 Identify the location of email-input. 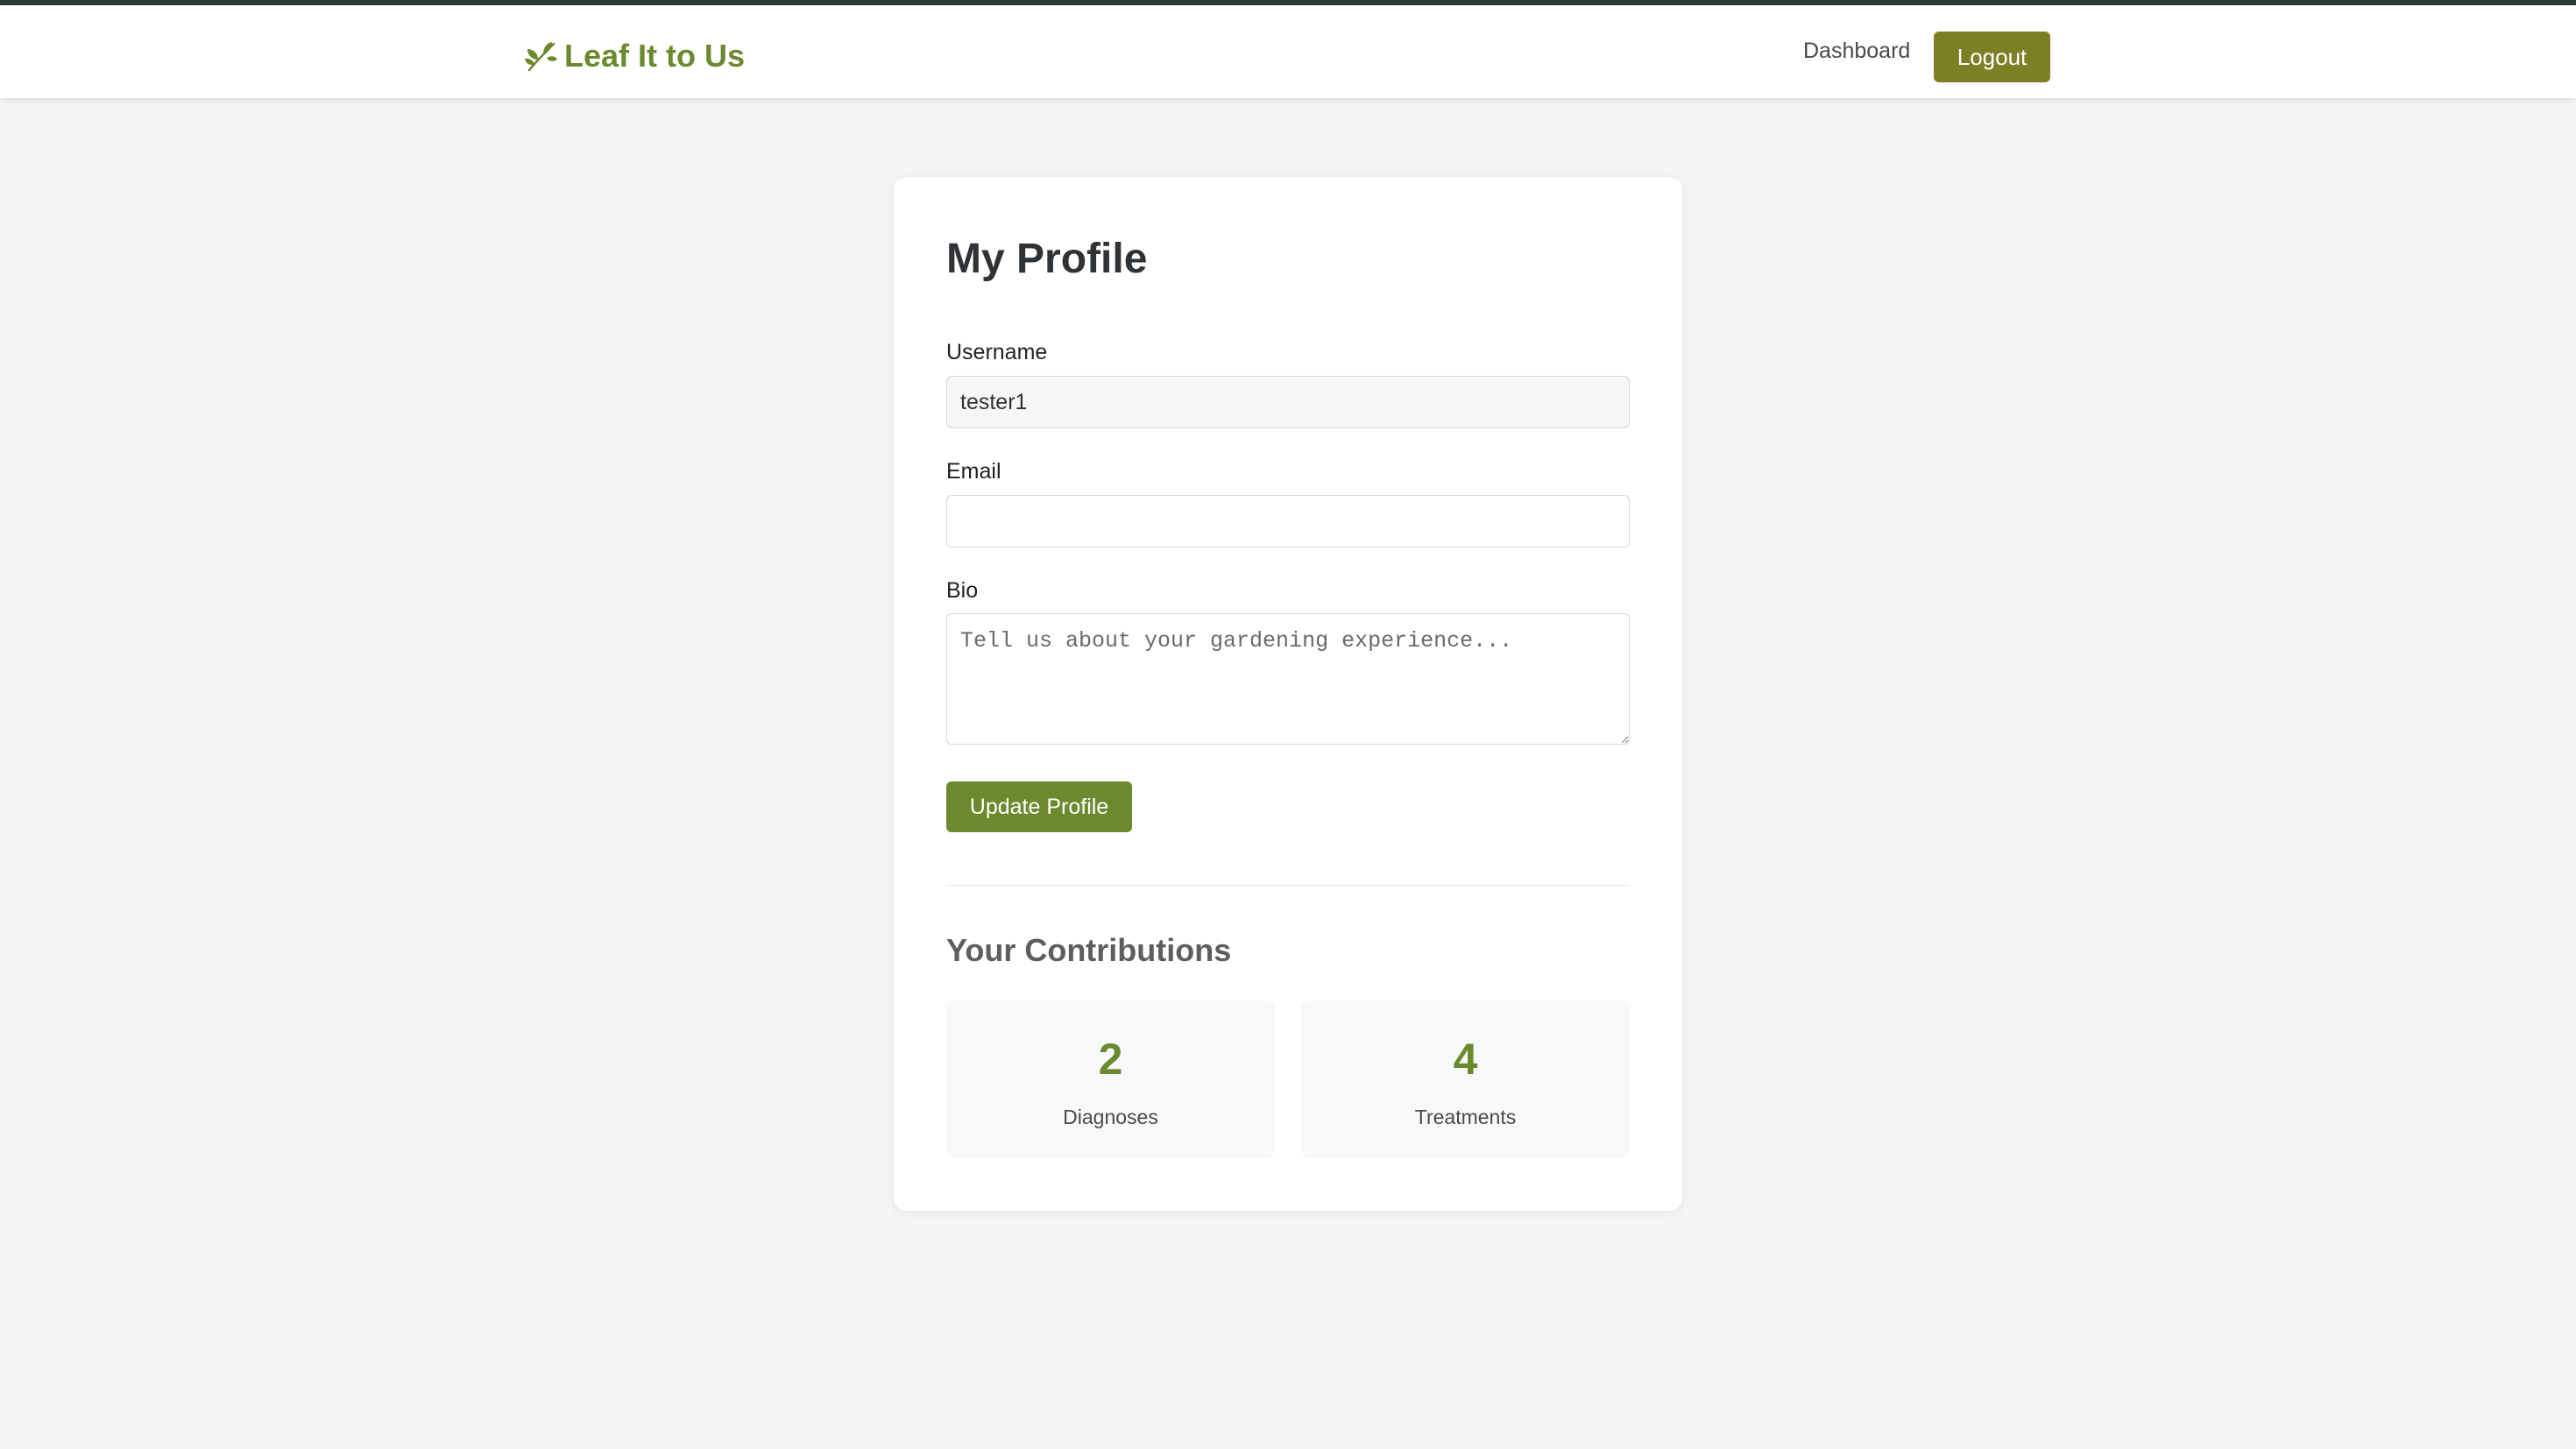
(1288, 522).